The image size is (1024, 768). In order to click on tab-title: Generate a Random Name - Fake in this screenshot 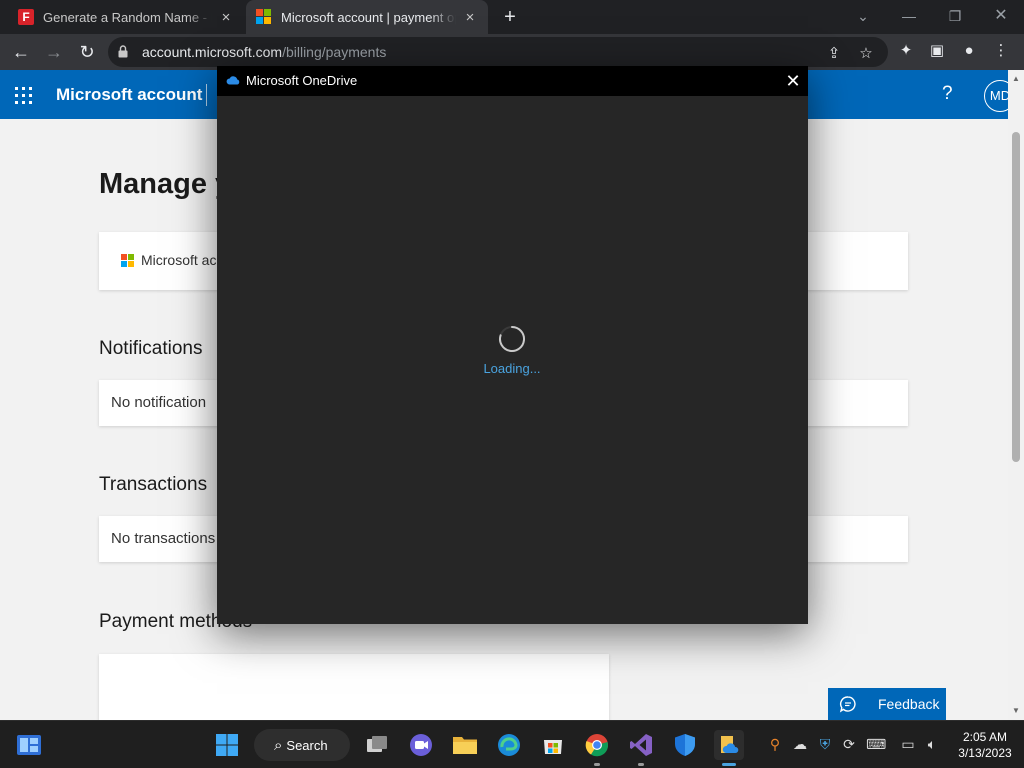, I will do `click(127, 17)`.